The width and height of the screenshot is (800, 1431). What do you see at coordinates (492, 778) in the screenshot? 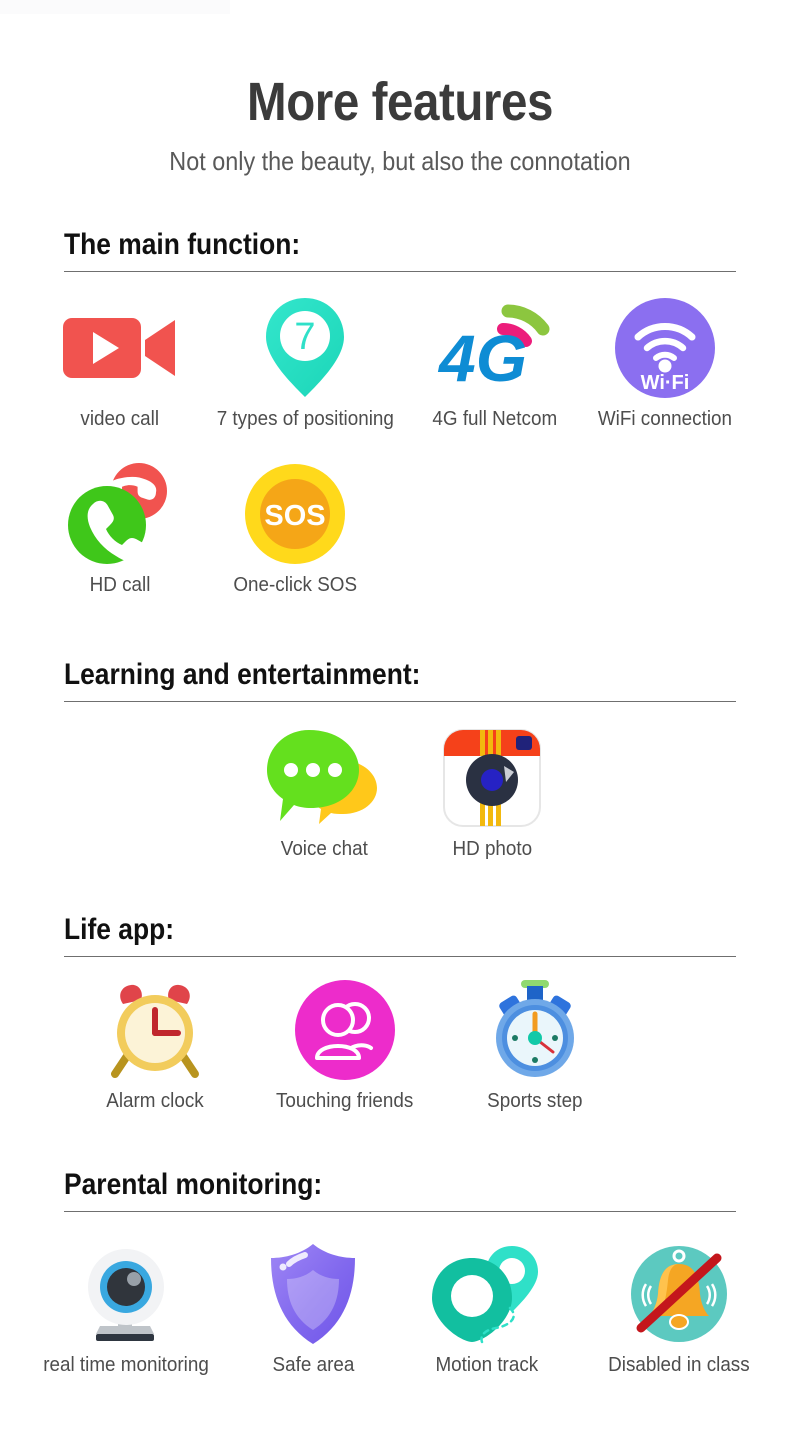
I see `camera-app-icon` at bounding box center [492, 778].